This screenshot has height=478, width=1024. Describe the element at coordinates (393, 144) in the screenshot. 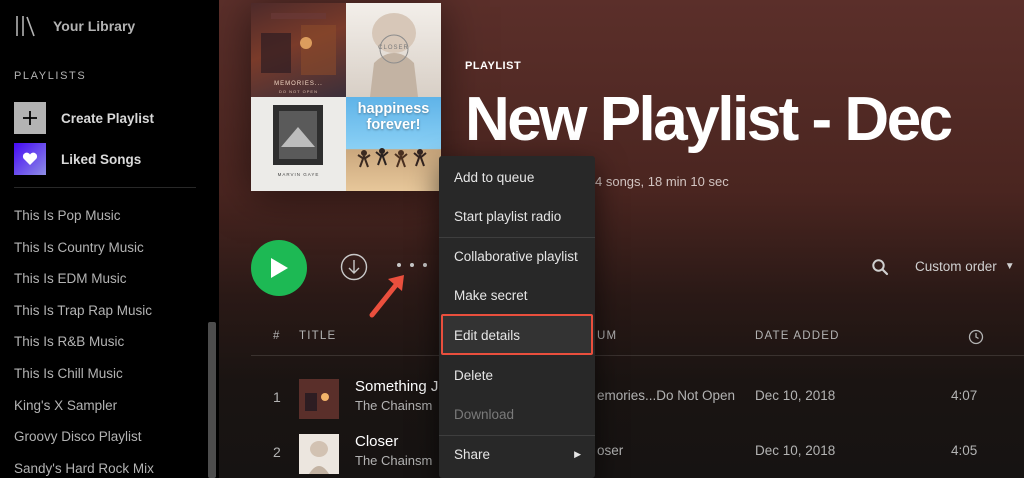

I see `cover-tile-happiness: happiness forever!` at that location.